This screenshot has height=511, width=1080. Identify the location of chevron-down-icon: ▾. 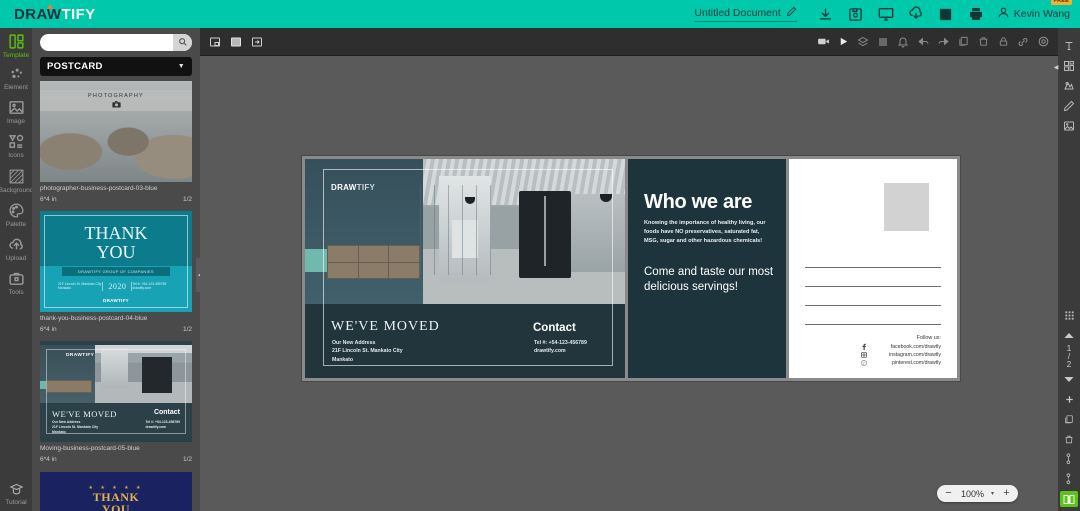
(992, 493).